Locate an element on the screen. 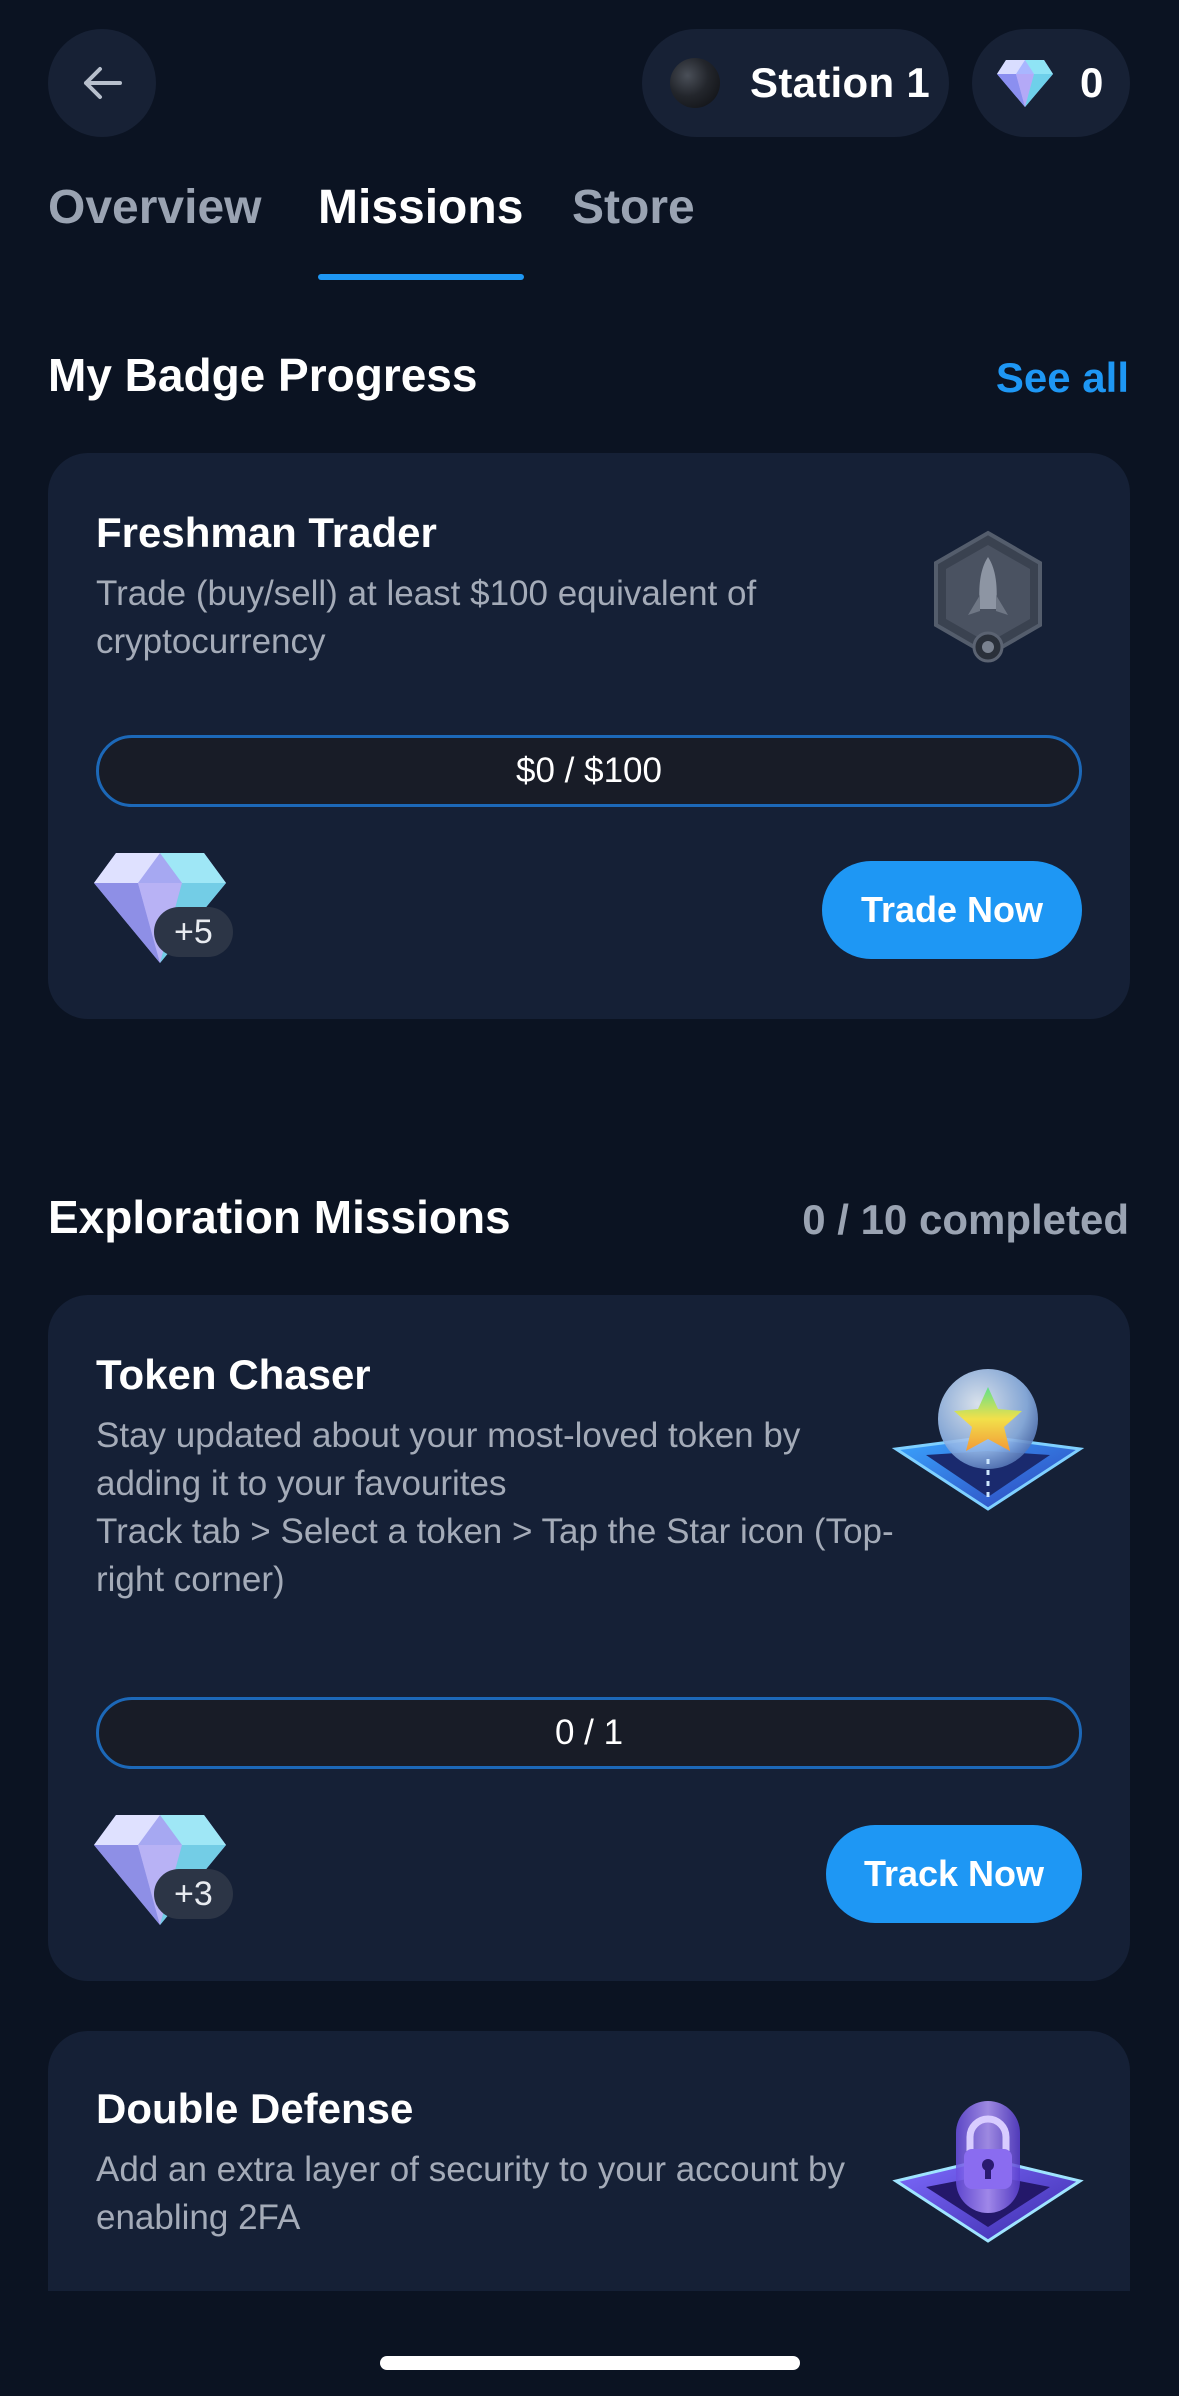 The width and height of the screenshot is (1179, 2396). badge-progress-bar: $0 / $100 is located at coordinates (589, 771).